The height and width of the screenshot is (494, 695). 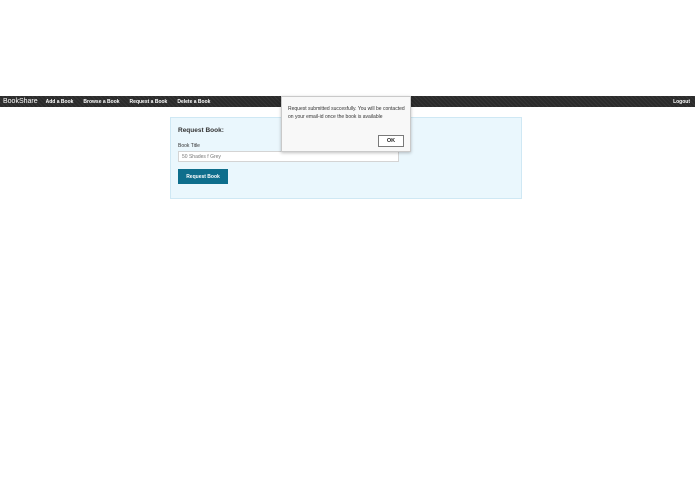 I want to click on nav-request-book: Request a Book, so click(x=149, y=102).